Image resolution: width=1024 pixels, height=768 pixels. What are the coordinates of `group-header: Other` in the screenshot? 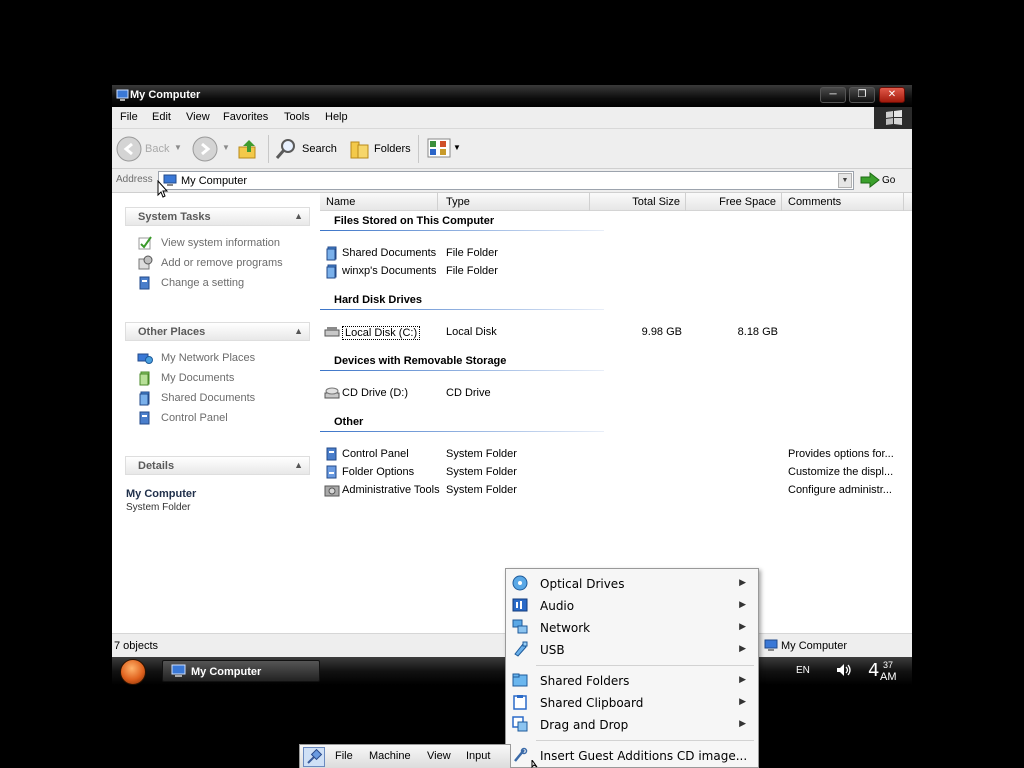 It's located at (349, 422).